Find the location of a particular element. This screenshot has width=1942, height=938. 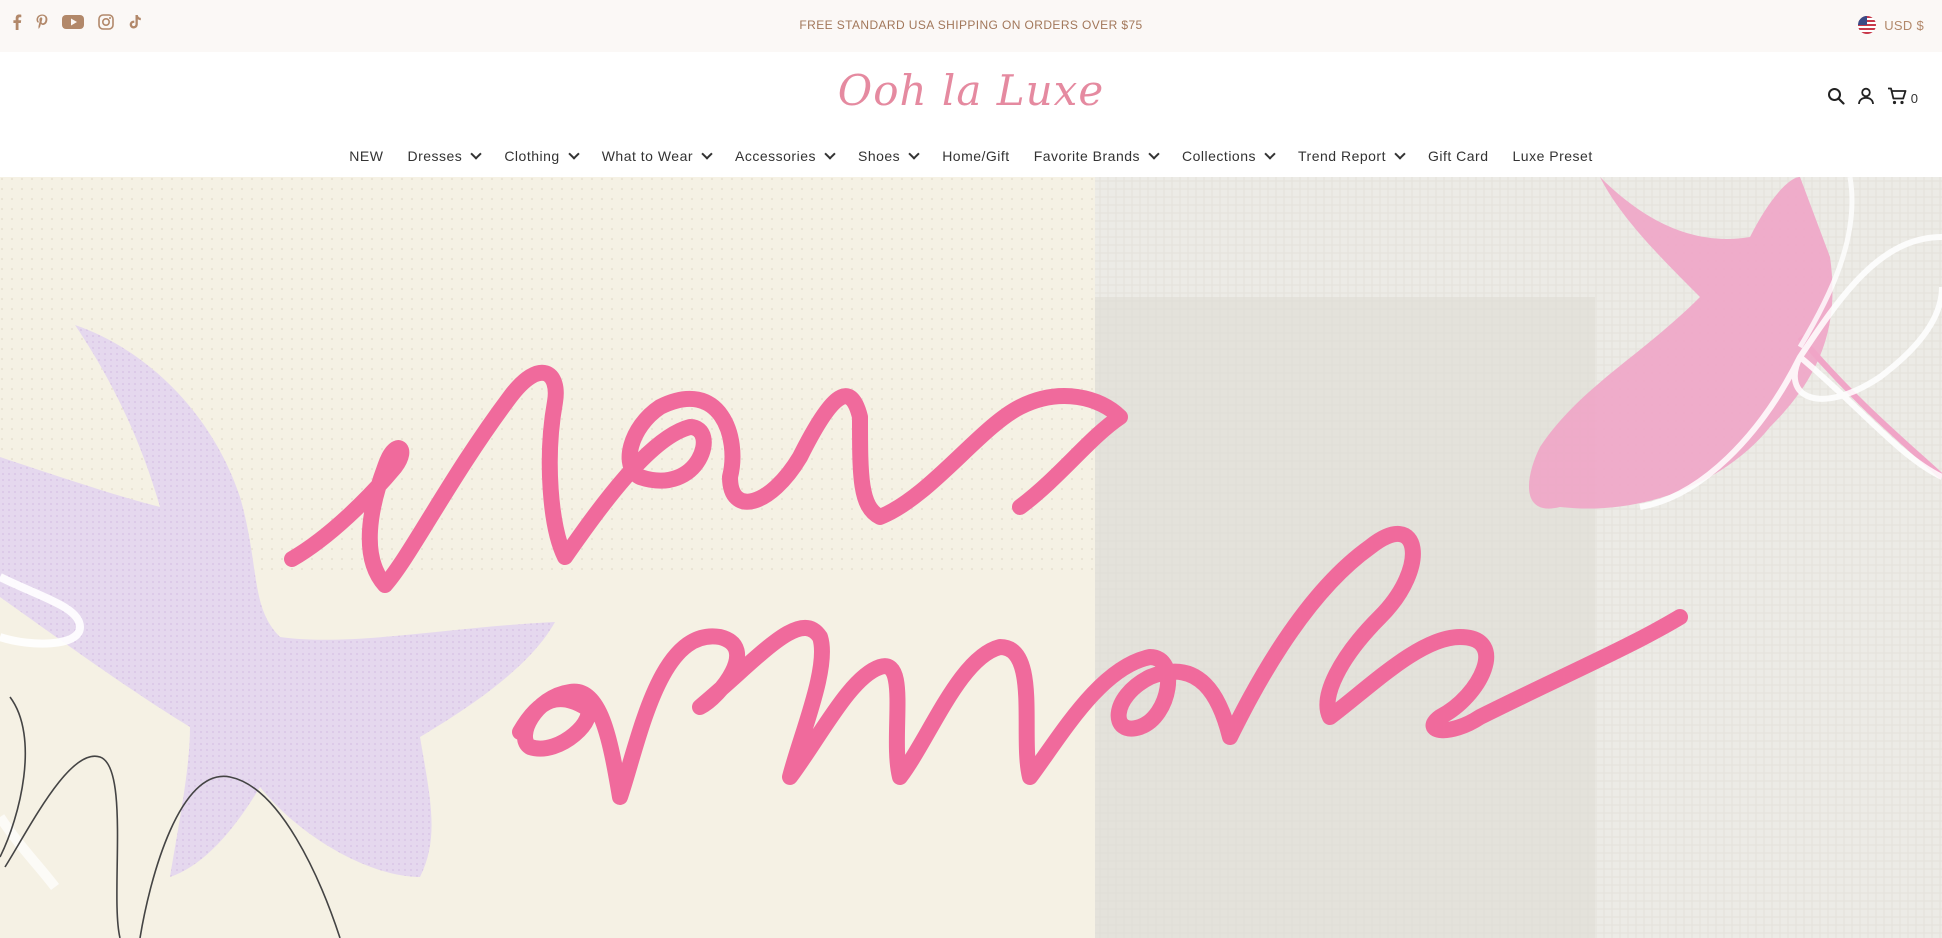

nav-label: Clothing is located at coordinates (532, 156).